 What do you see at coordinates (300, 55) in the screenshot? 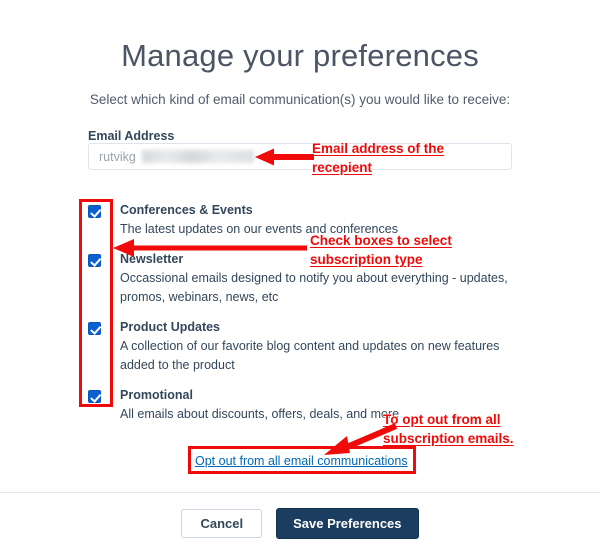
I see `page-title: Manage your preferences` at bounding box center [300, 55].